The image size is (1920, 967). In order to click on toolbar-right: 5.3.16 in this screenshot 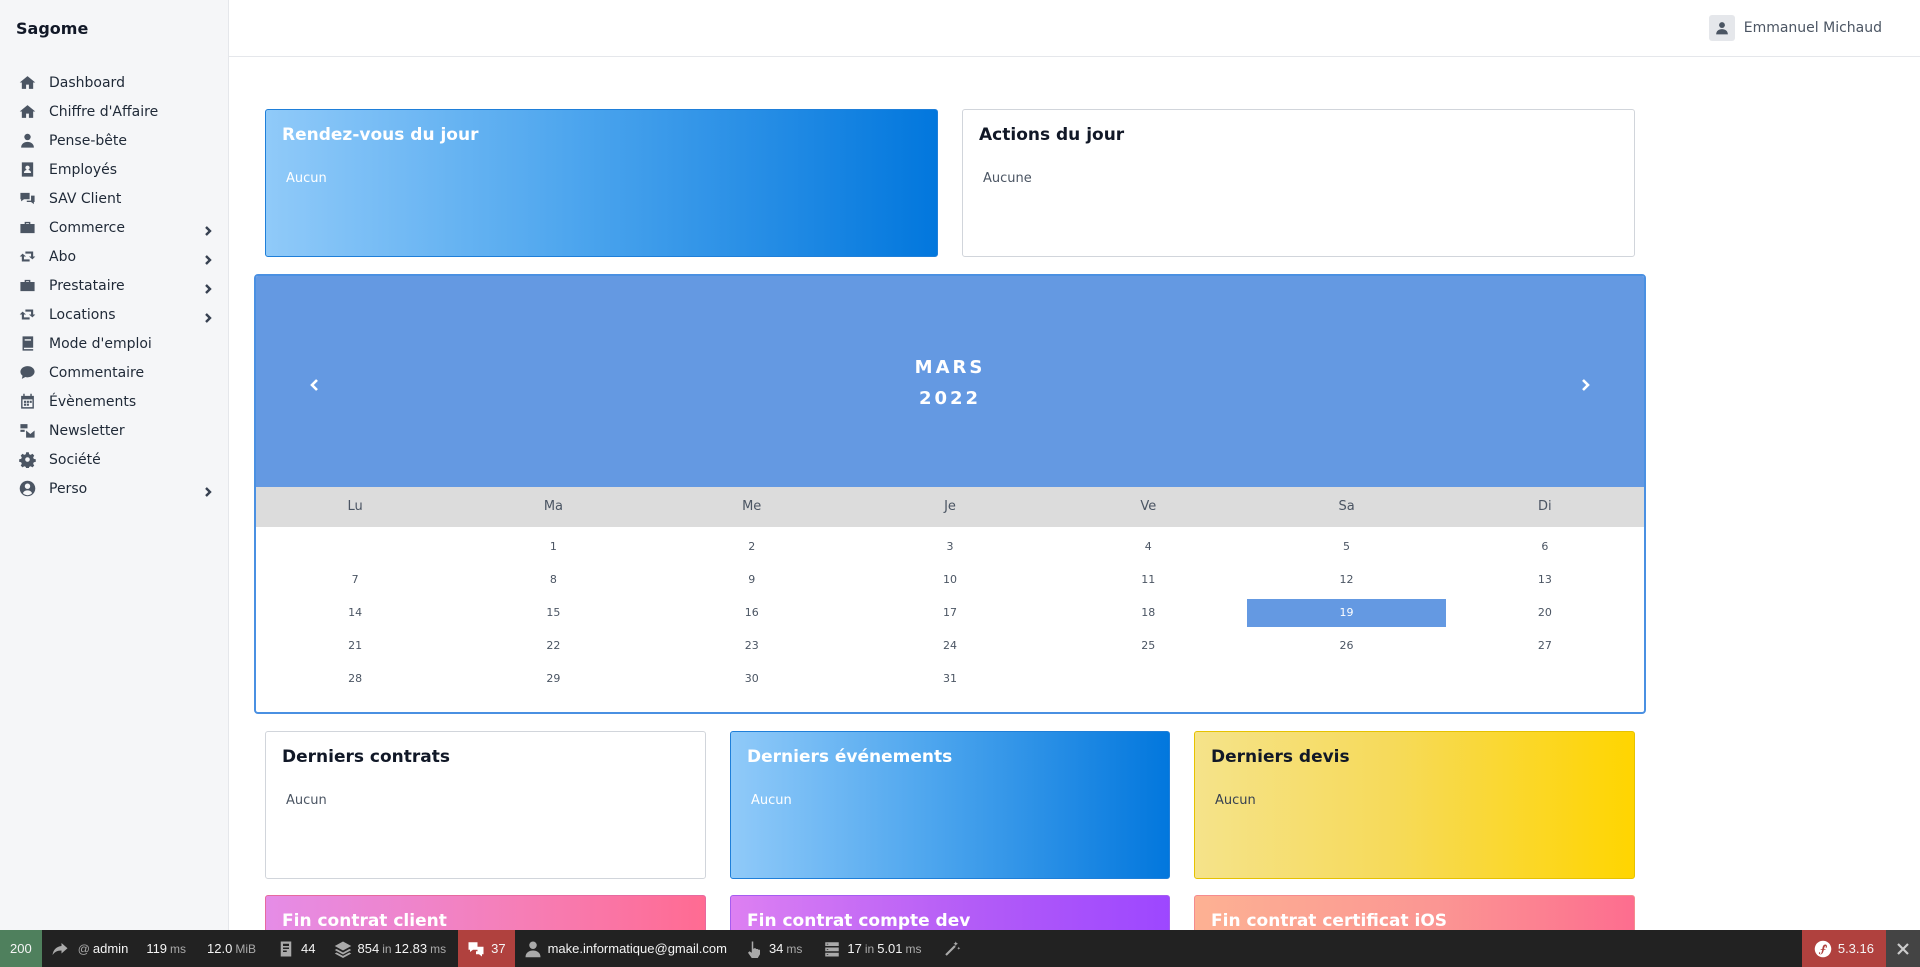, I will do `click(1860, 948)`.